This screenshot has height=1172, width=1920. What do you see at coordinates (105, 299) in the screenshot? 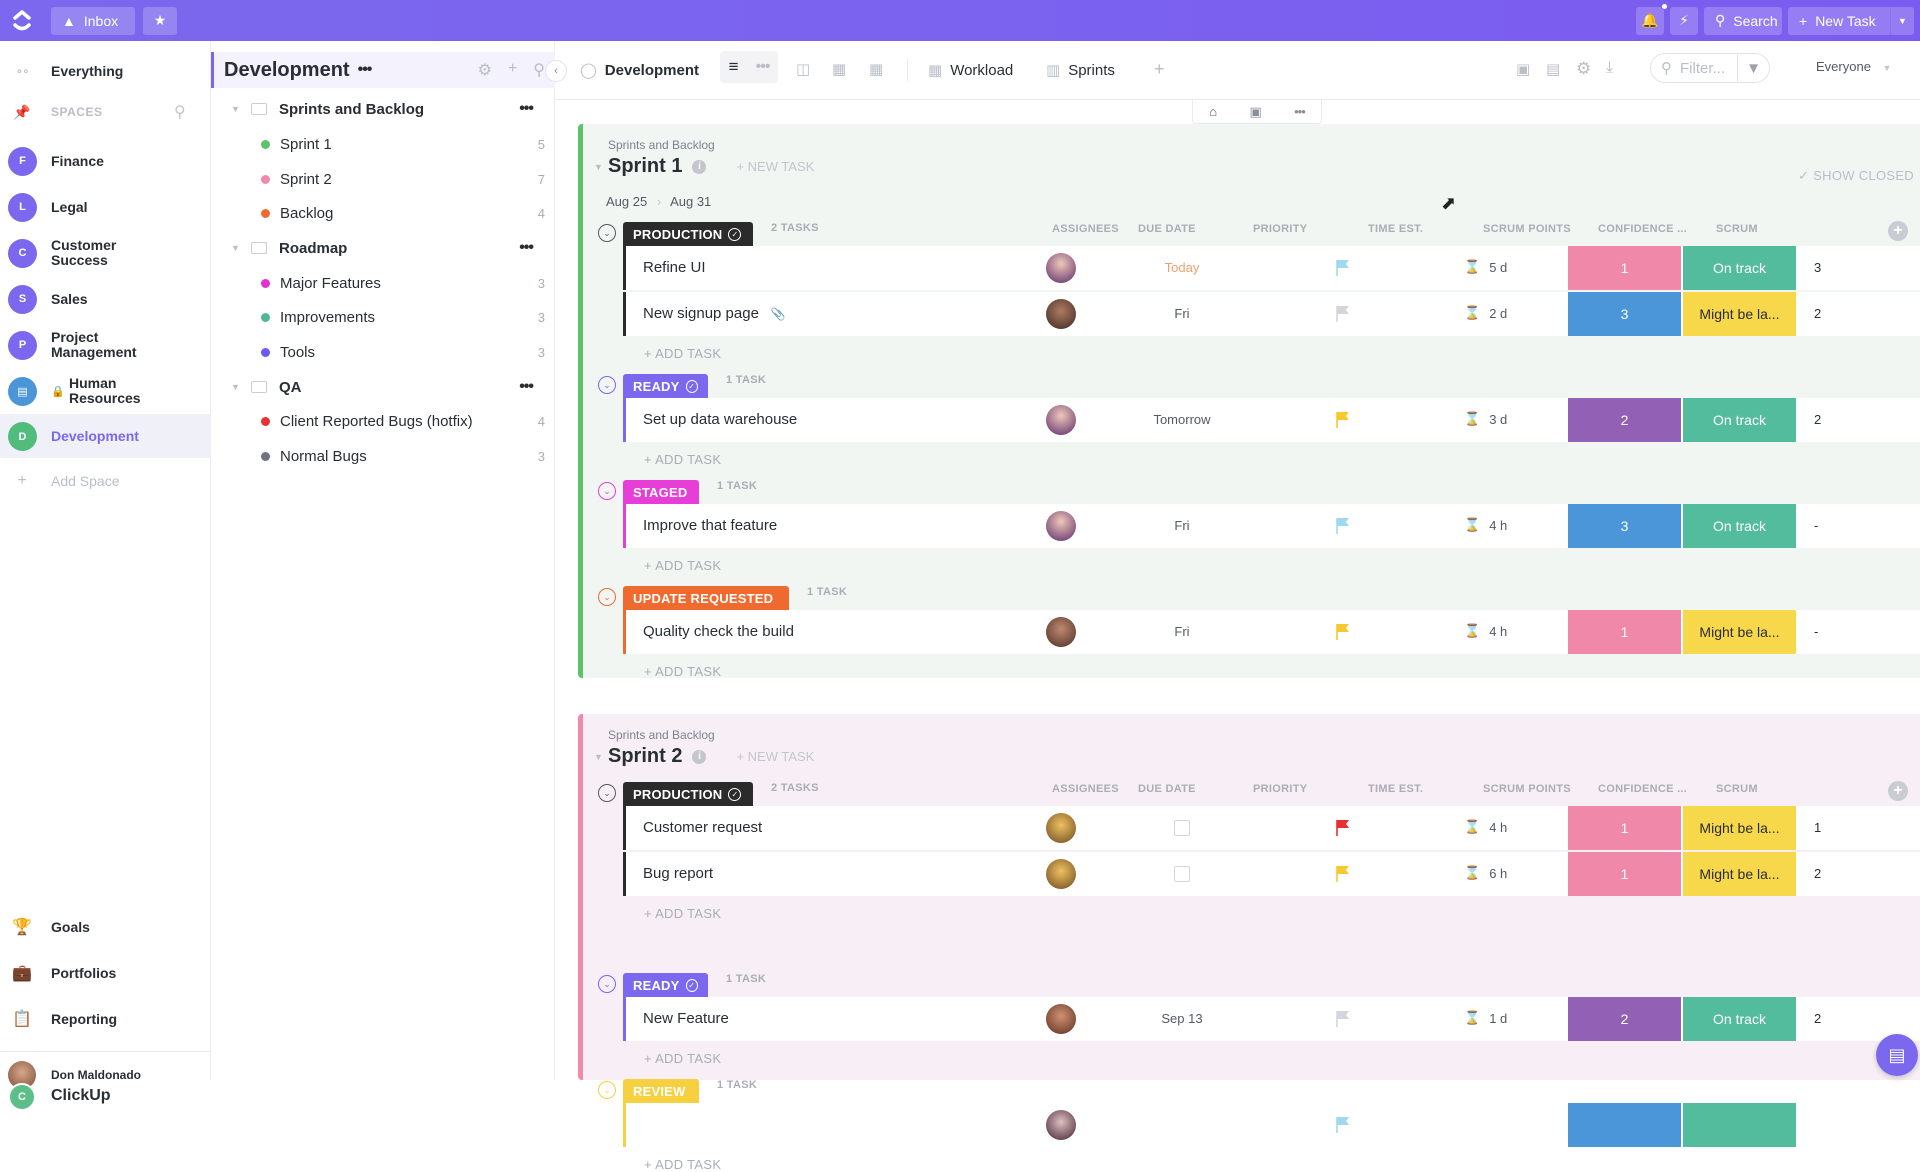
I see `sidebar-space-sales: S Sales` at bounding box center [105, 299].